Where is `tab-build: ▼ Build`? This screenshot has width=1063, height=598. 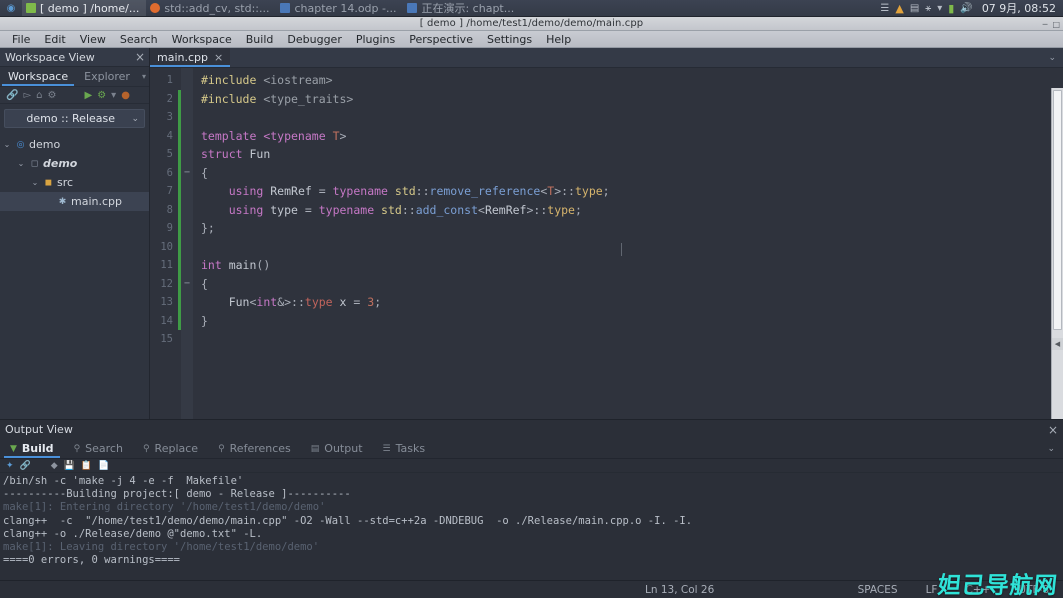 tab-build: ▼ Build is located at coordinates (32, 448).